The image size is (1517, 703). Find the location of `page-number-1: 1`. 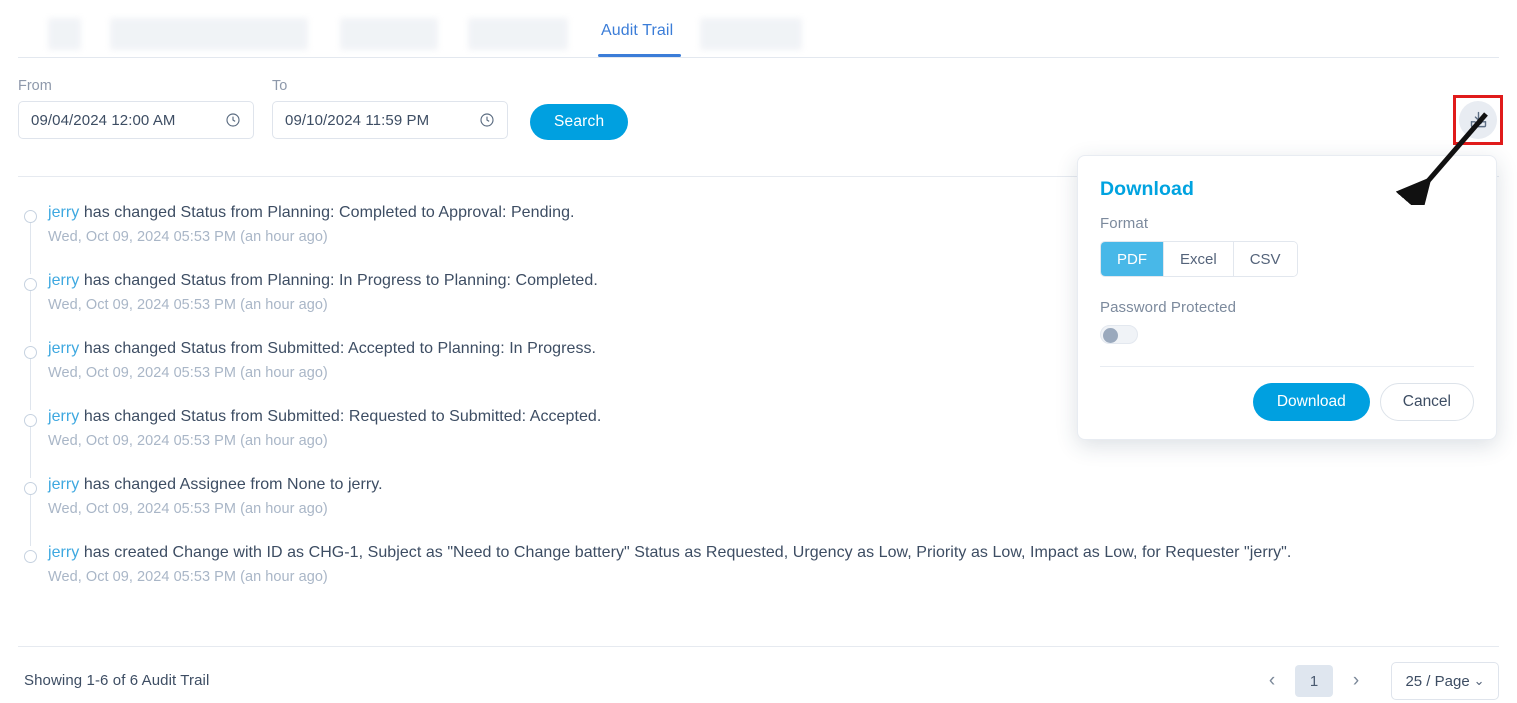

page-number-1: 1 is located at coordinates (1314, 681).